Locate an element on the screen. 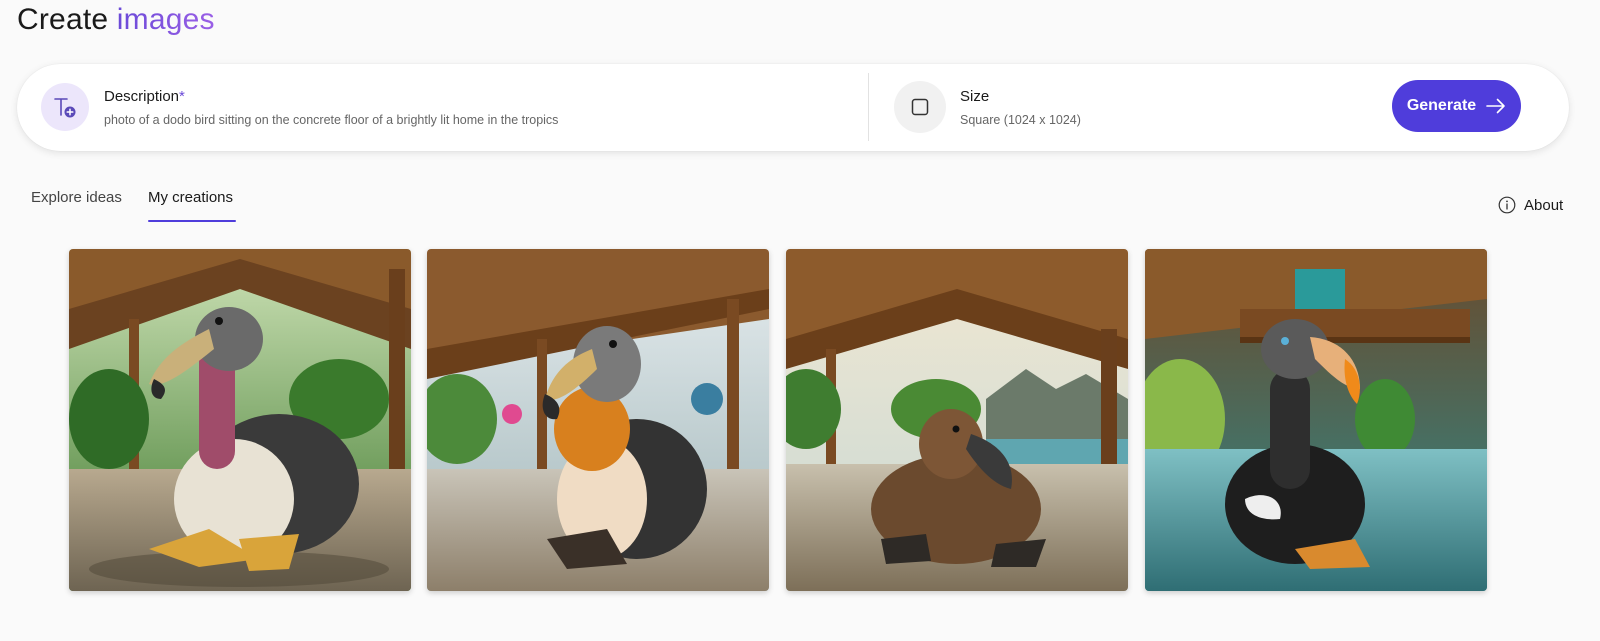  about-label: About is located at coordinates (1544, 205).